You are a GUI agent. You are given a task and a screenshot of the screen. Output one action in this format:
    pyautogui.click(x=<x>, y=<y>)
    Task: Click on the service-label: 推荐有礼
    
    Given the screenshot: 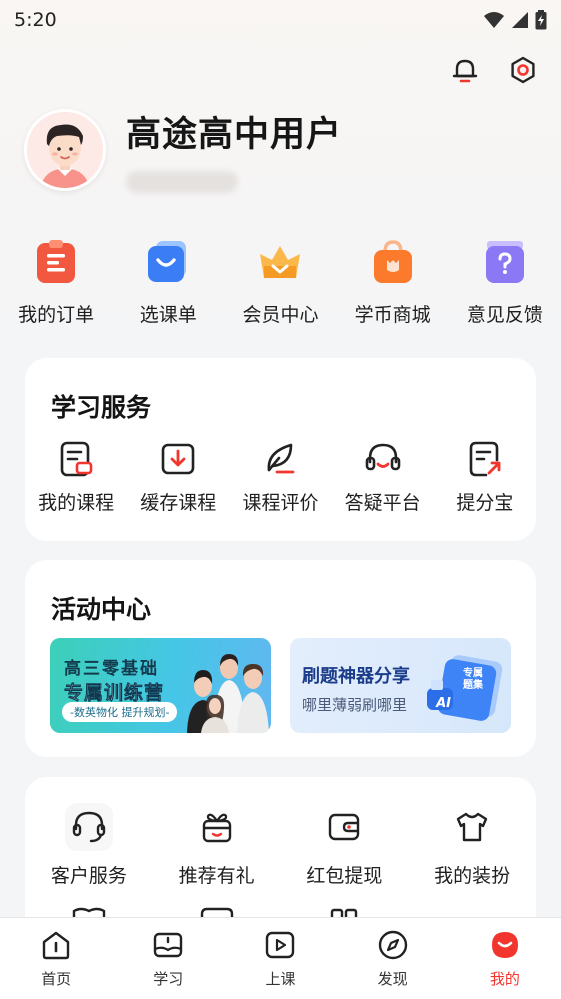 What is the action you would take?
    pyautogui.click(x=216, y=876)
    